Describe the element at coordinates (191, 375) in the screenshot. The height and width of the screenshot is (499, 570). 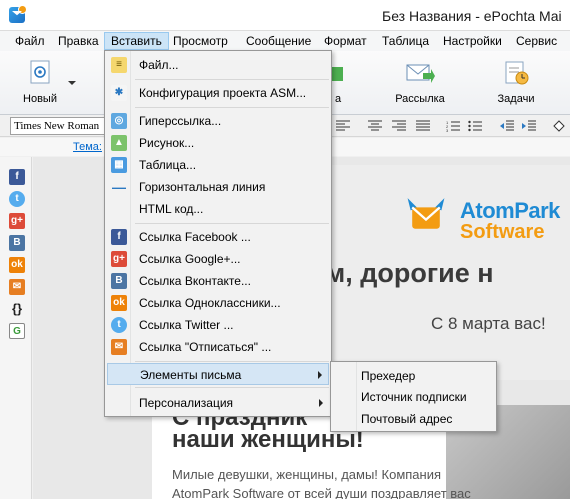
I see `menu-item-label: Элементы письма` at that location.